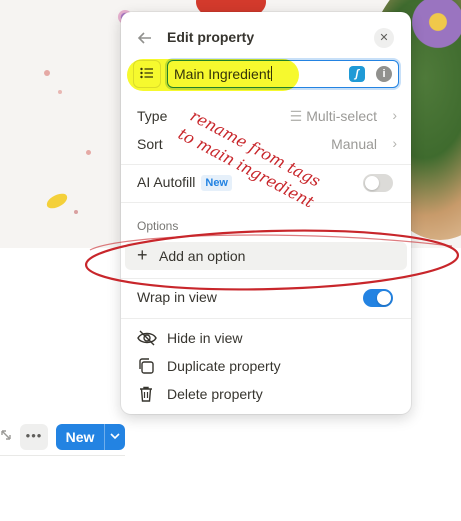  I want to click on more-options-button: •••, so click(34, 437).